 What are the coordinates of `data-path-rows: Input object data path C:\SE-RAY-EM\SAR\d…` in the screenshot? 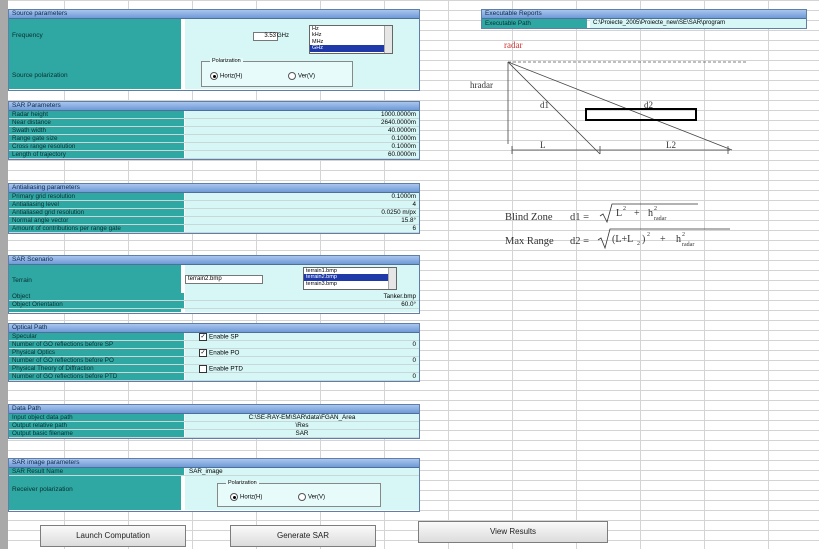 It's located at (214, 426).